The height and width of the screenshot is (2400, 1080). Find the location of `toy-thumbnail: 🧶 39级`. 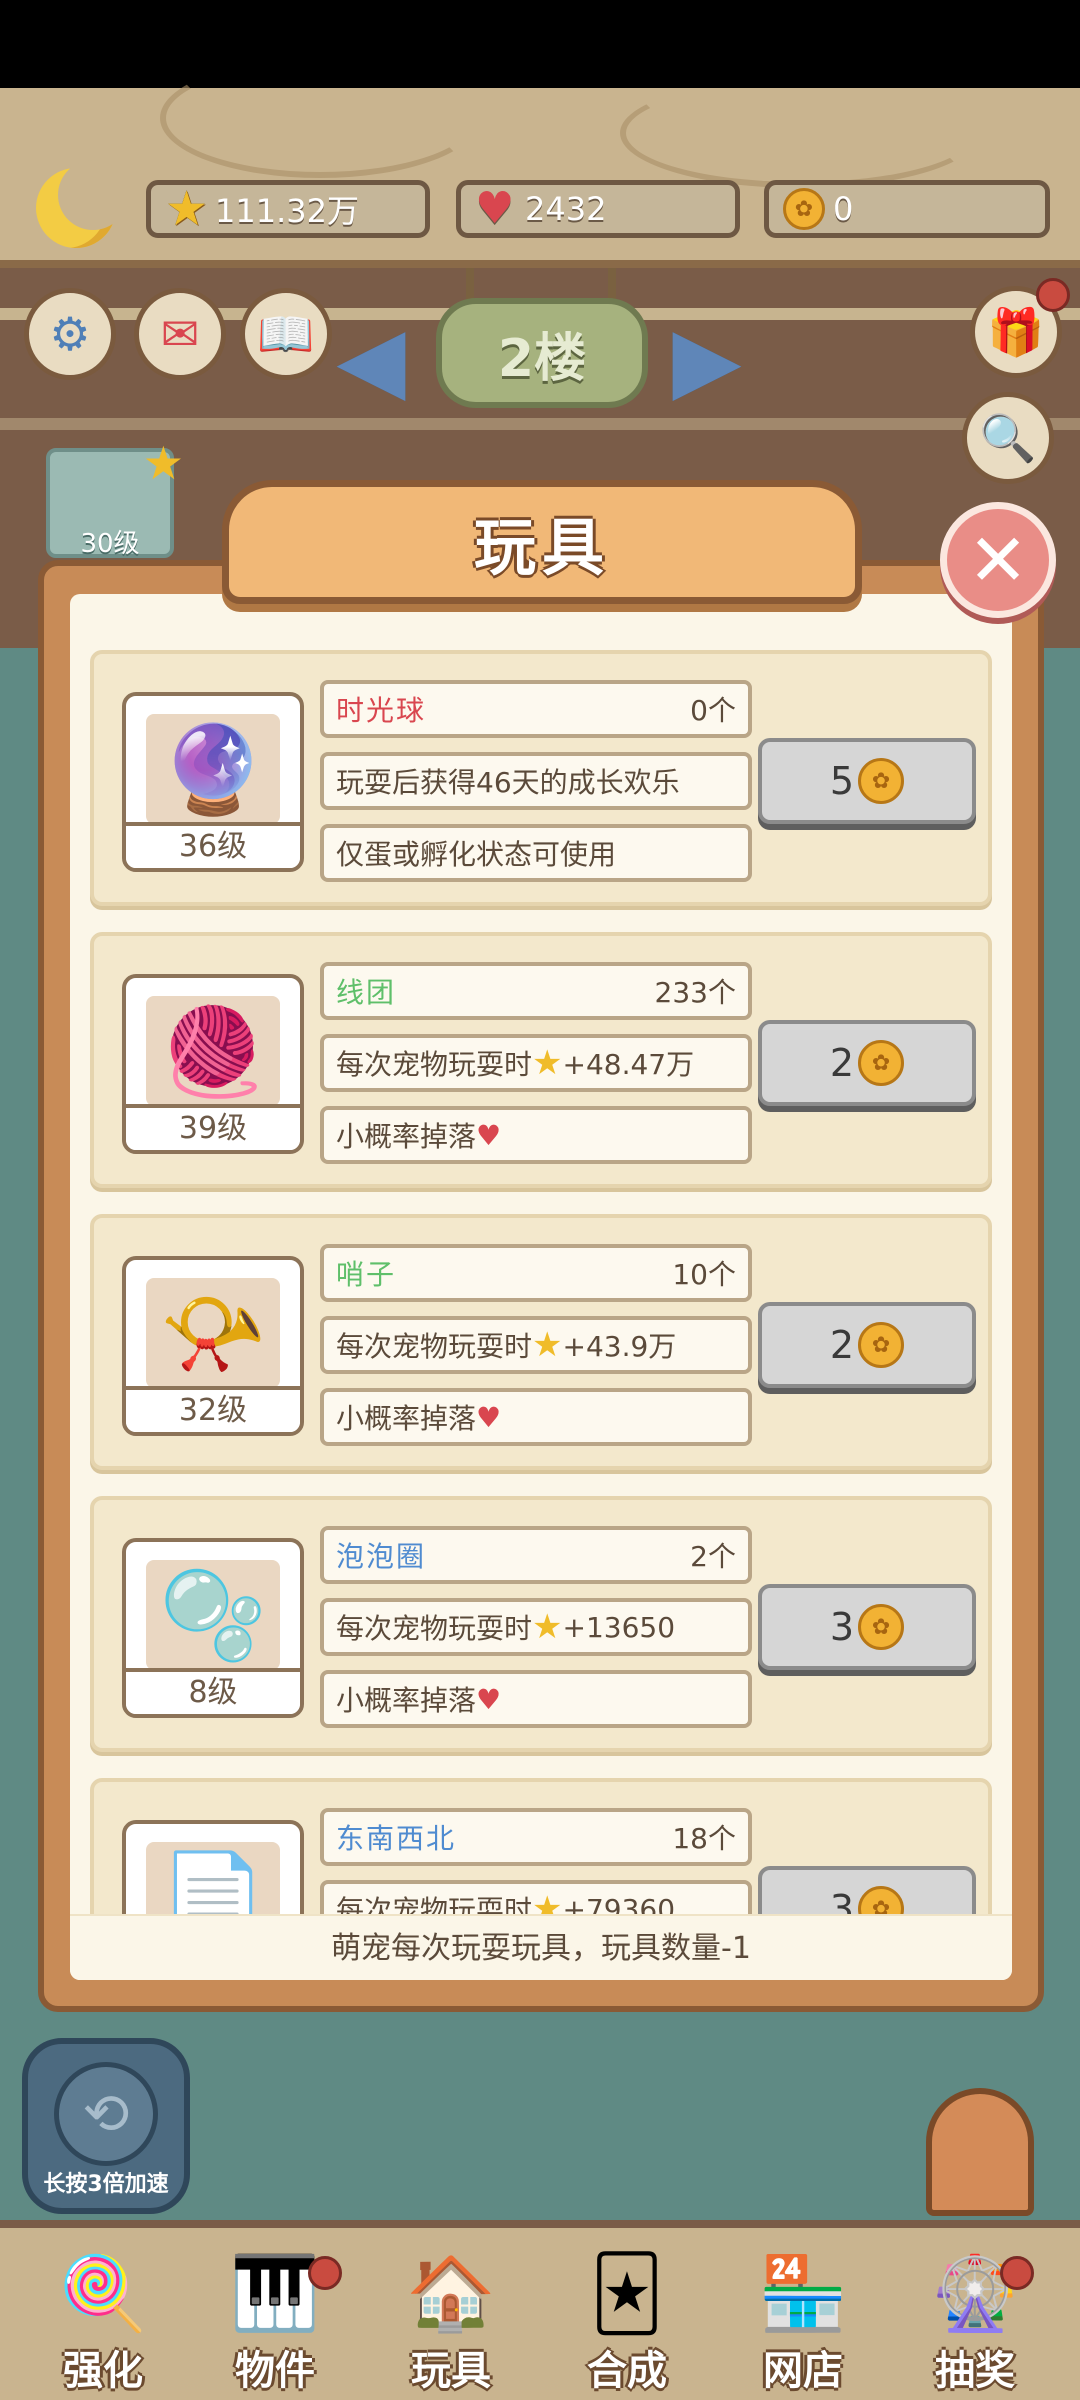

toy-thumbnail: 🧶 39级 is located at coordinates (213, 1064).